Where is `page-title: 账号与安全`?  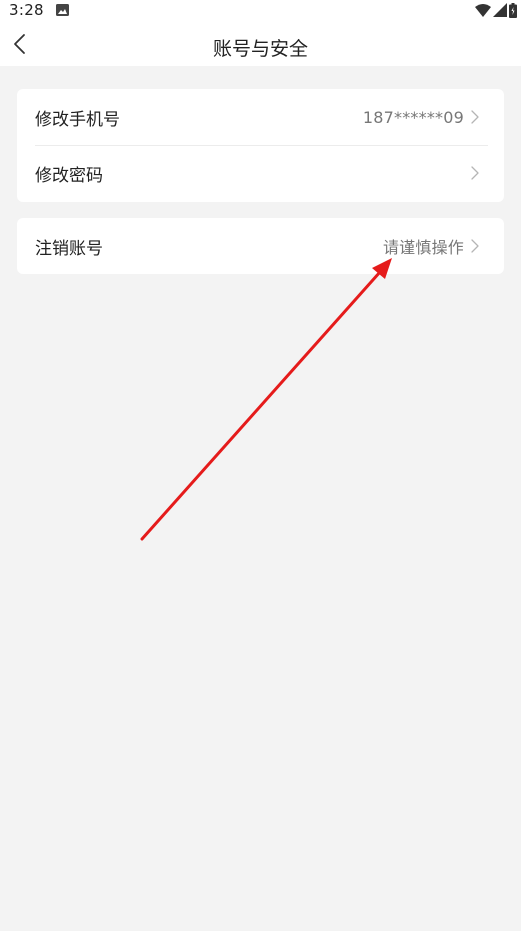 page-title: 账号与安全 is located at coordinates (260, 49).